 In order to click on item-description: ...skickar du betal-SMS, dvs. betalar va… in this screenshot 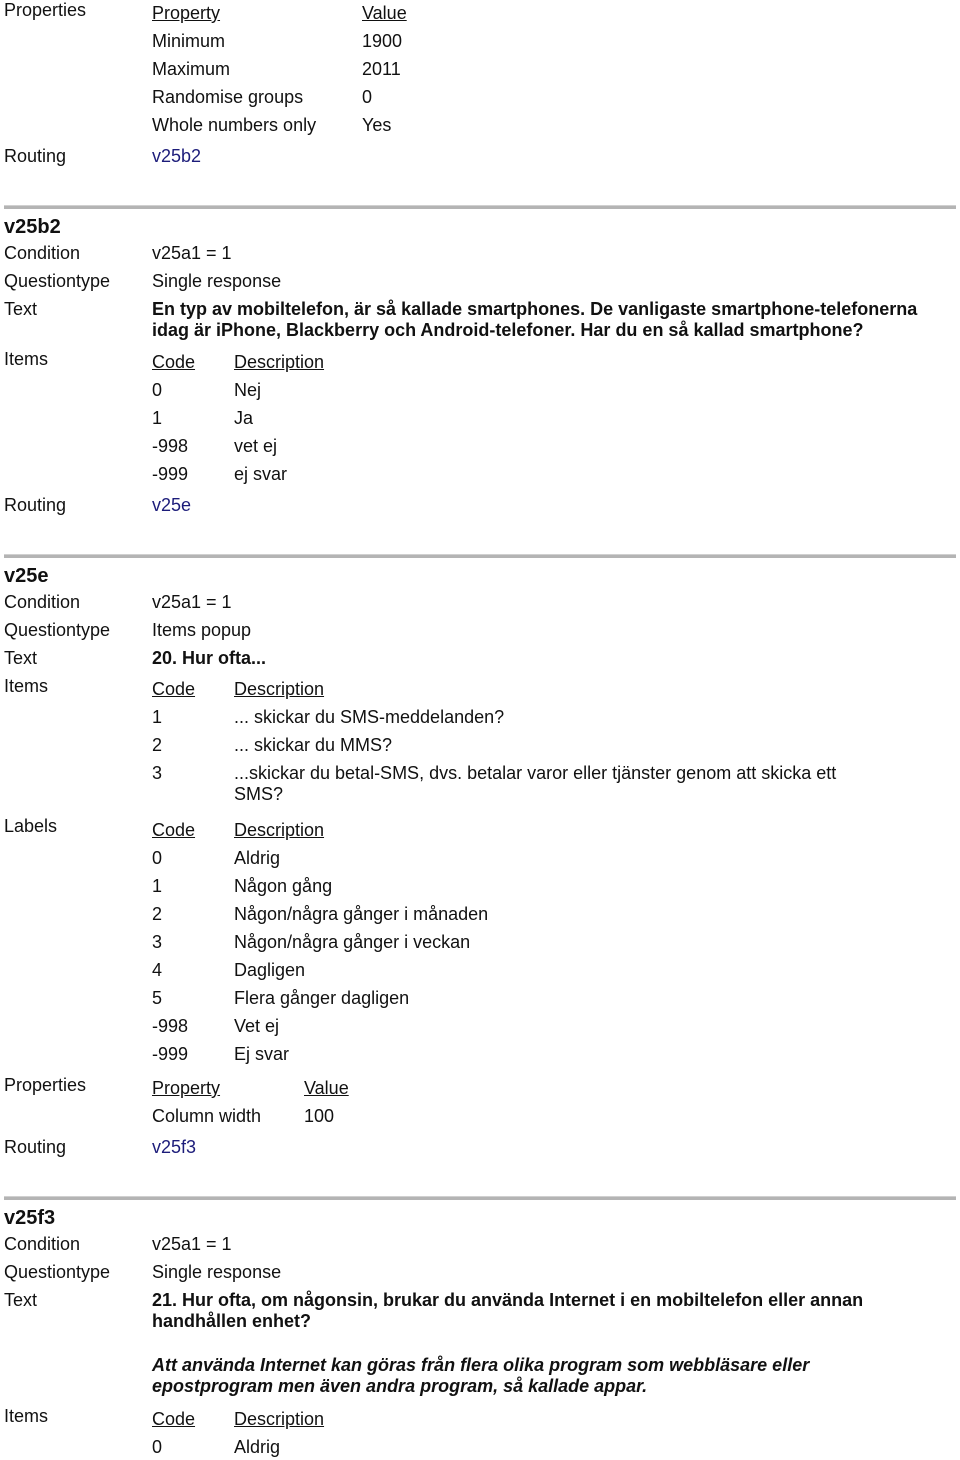, I will do `click(535, 783)`.